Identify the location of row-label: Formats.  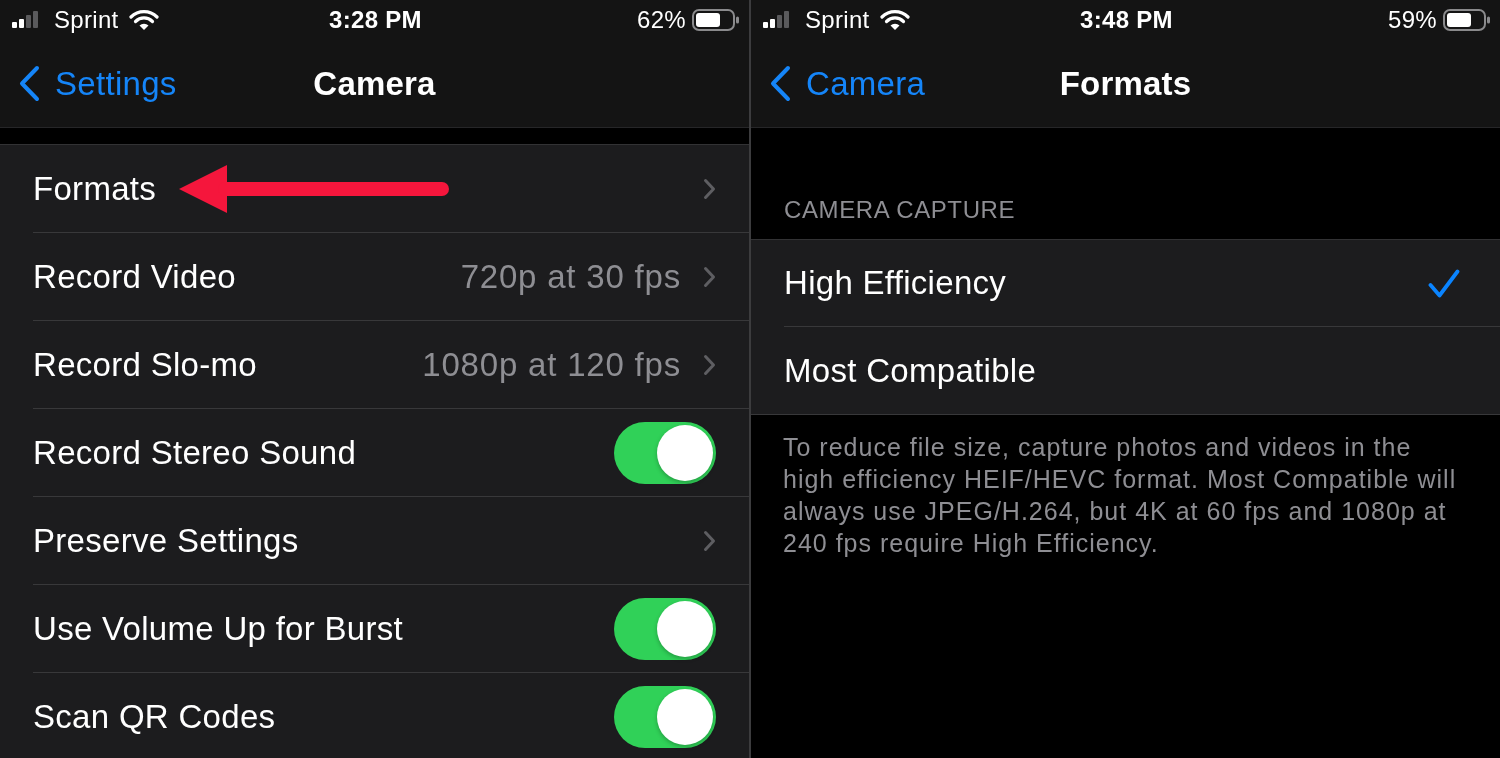
(95, 188).